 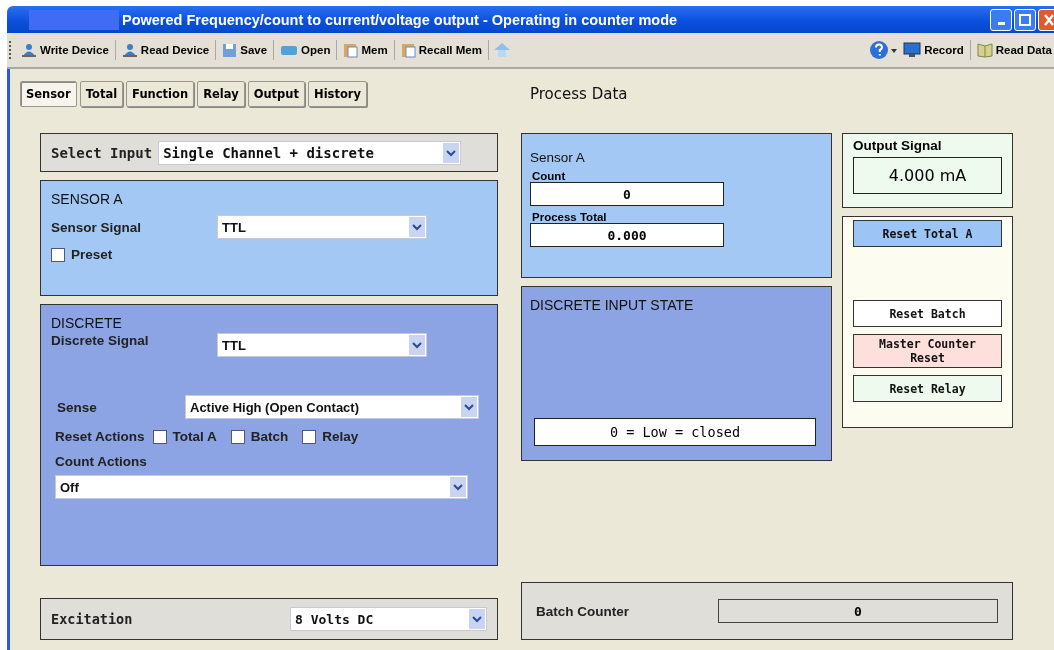 What do you see at coordinates (927, 175) in the screenshot?
I see `output-readout: 4.000 mA` at bounding box center [927, 175].